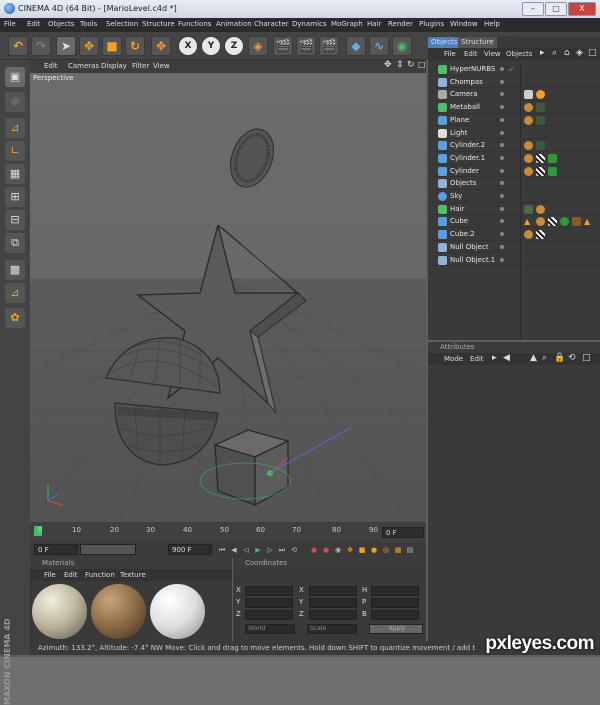  What do you see at coordinates (471, 54) in the screenshot?
I see `objects-menu-edit: Edit` at bounding box center [471, 54].